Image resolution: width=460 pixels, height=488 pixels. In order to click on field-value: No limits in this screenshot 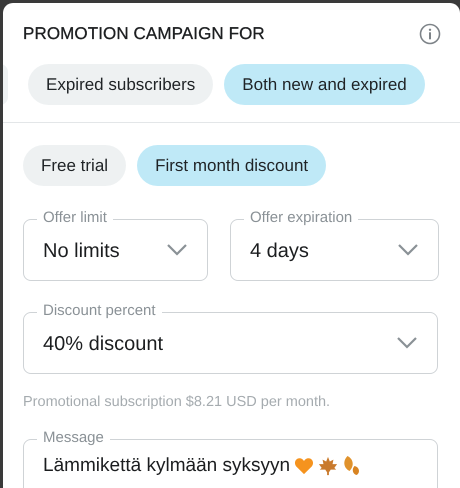, I will do `click(81, 250)`.